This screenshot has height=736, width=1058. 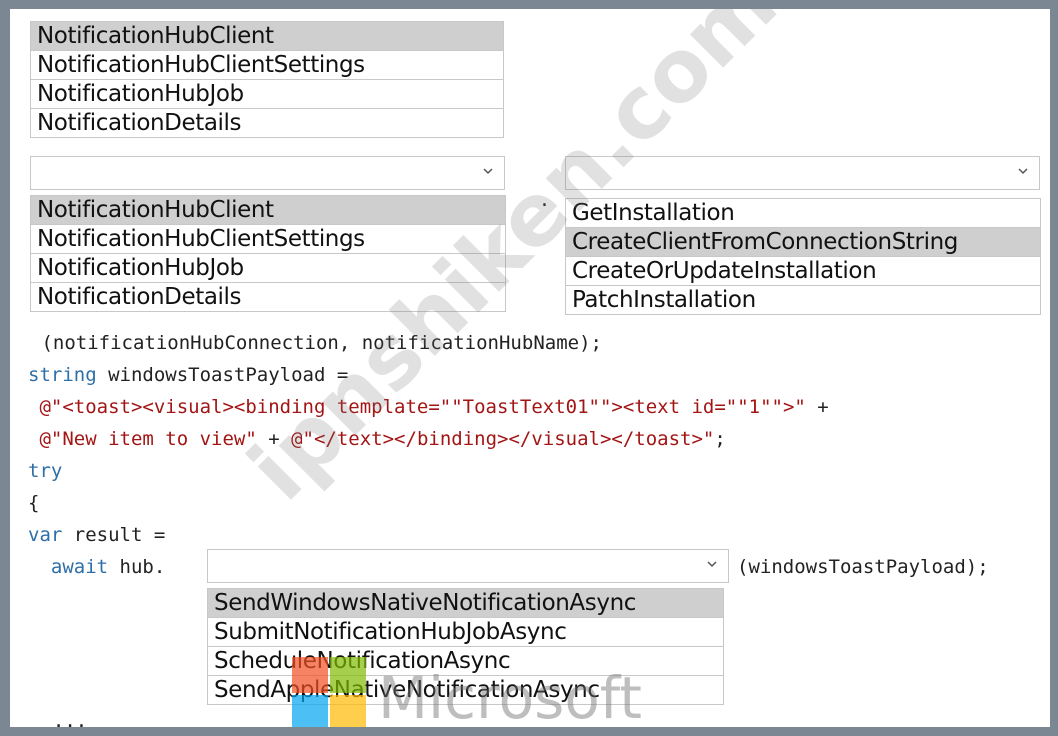 I want to click on code-line-2: string windowsToastPayload =, so click(x=188, y=375).